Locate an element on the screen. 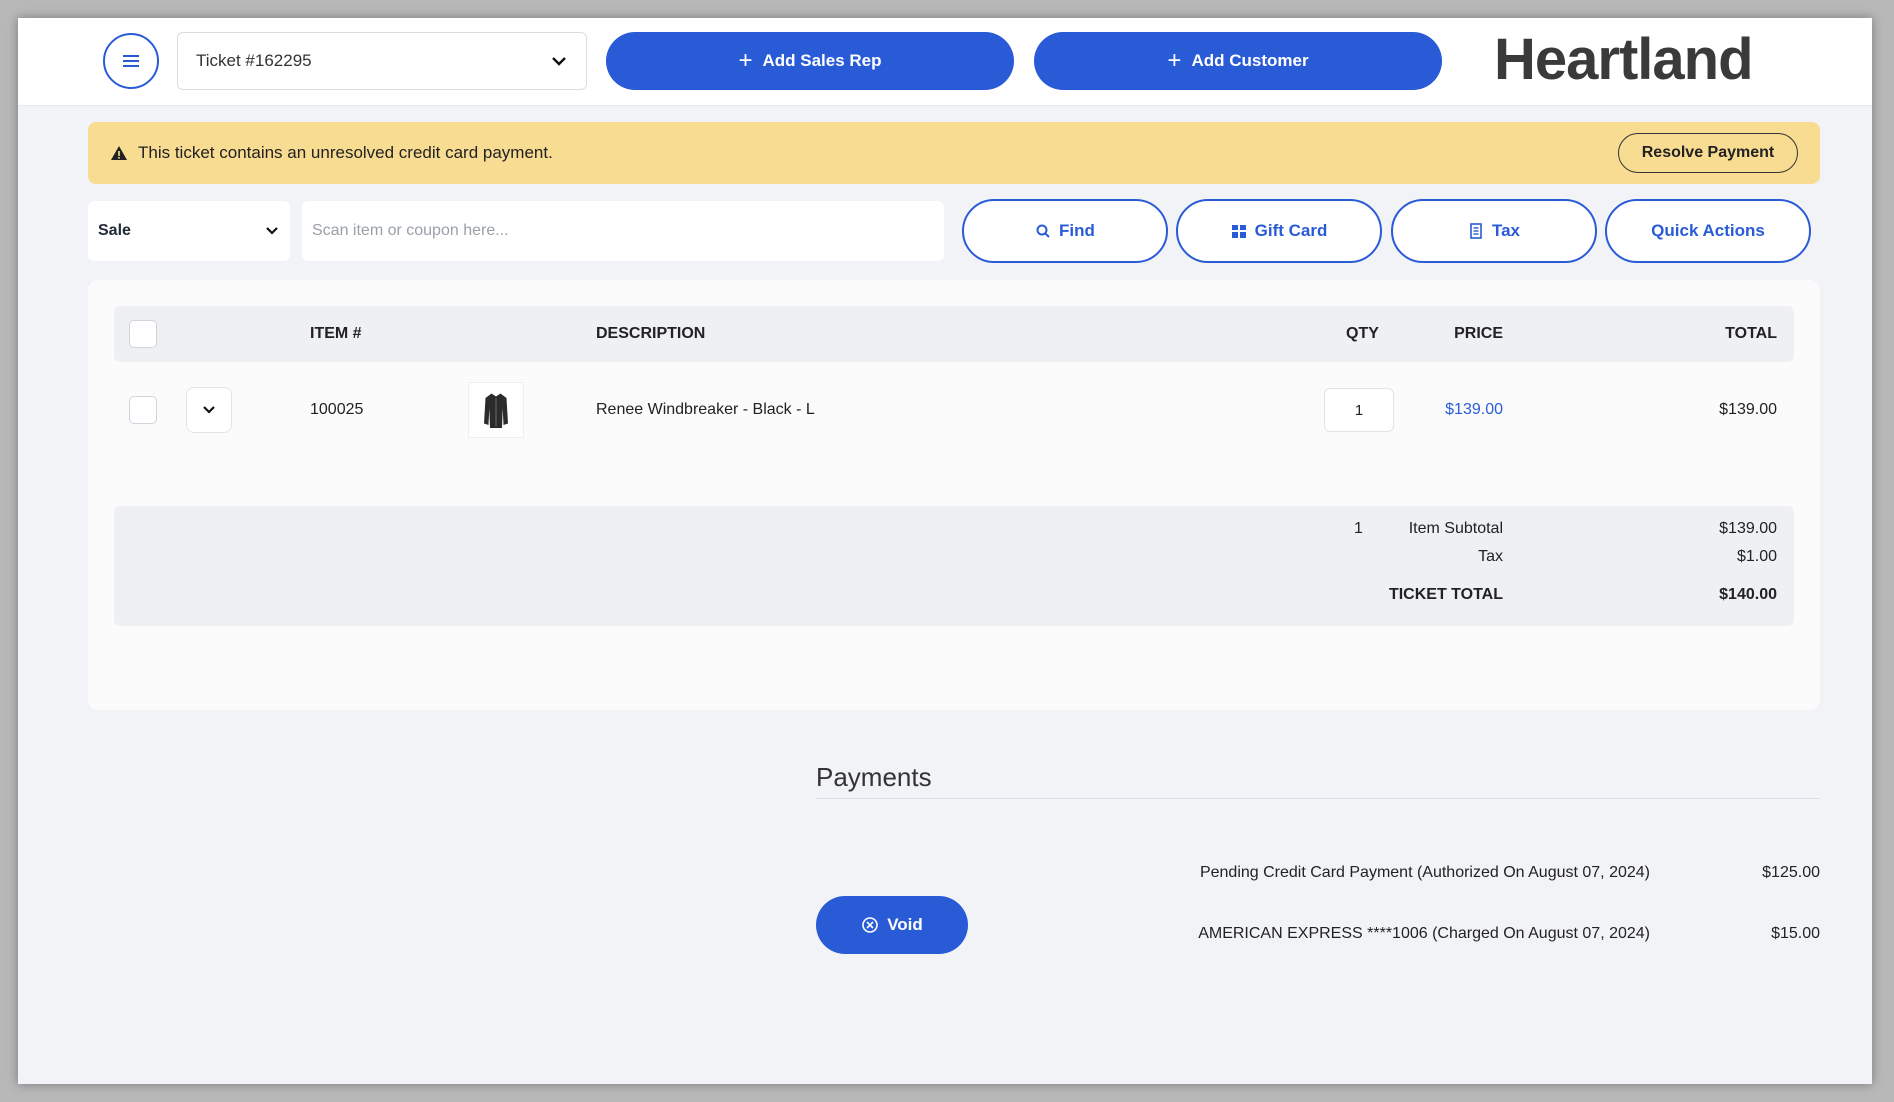  void-circle-icon is located at coordinates (870, 925).